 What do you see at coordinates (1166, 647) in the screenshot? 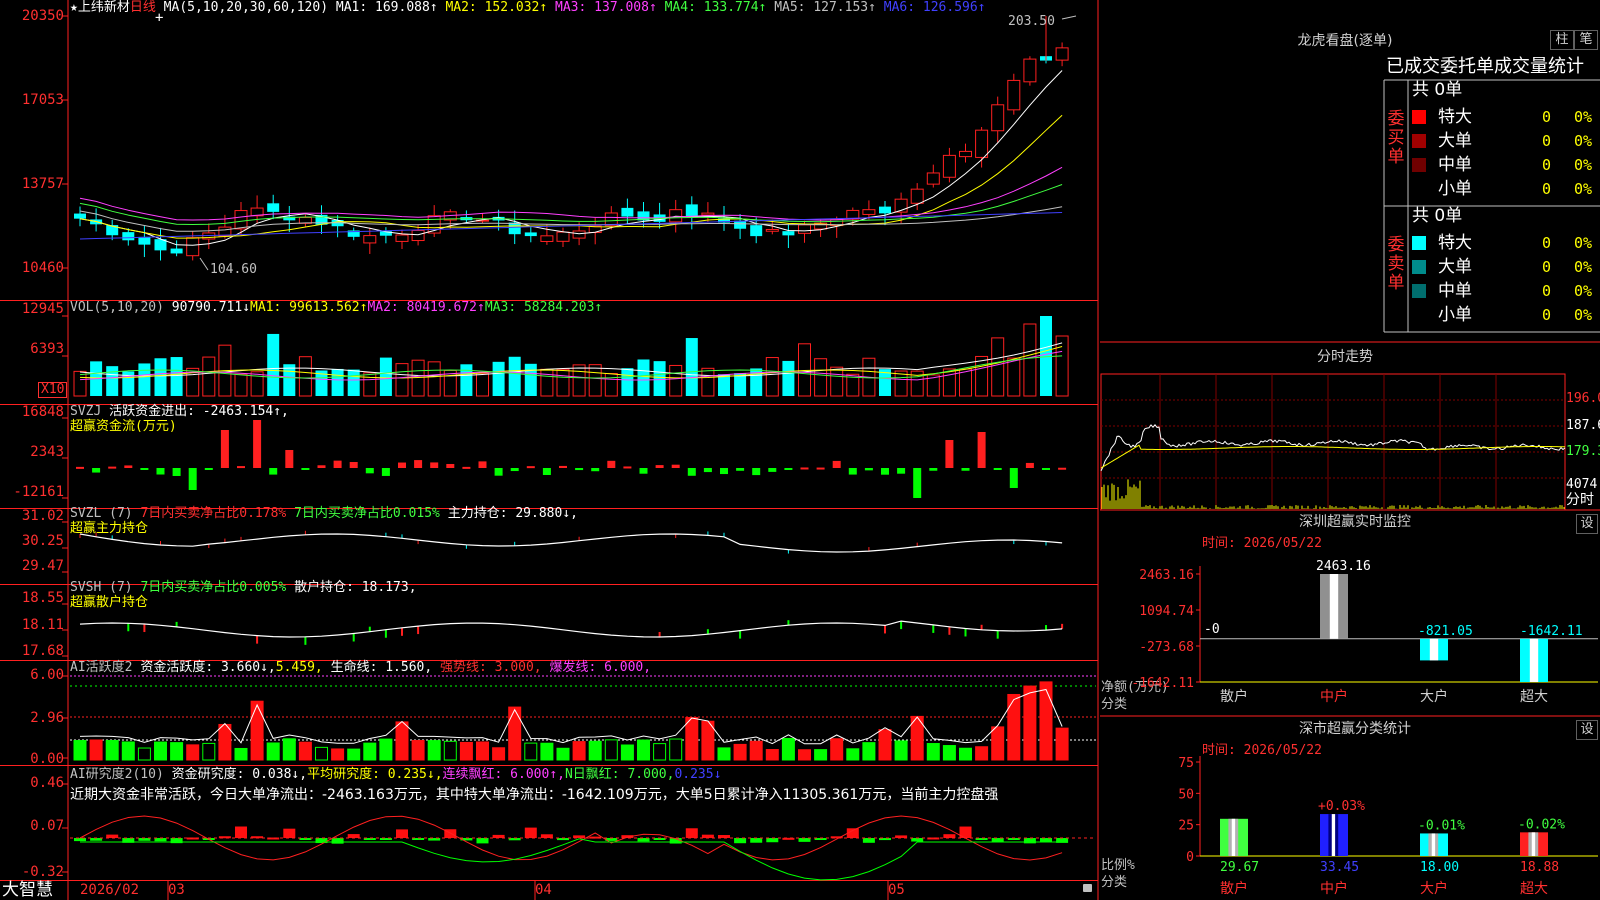
I see `sz-monitor-axis-label: -273.68` at bounding box center [1166, 647].